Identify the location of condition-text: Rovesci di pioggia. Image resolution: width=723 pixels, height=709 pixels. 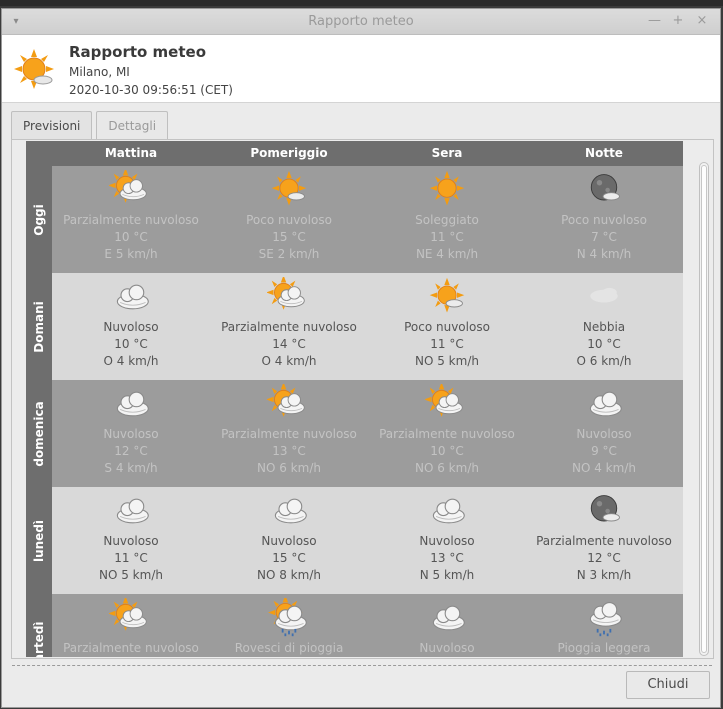
(289, 648).